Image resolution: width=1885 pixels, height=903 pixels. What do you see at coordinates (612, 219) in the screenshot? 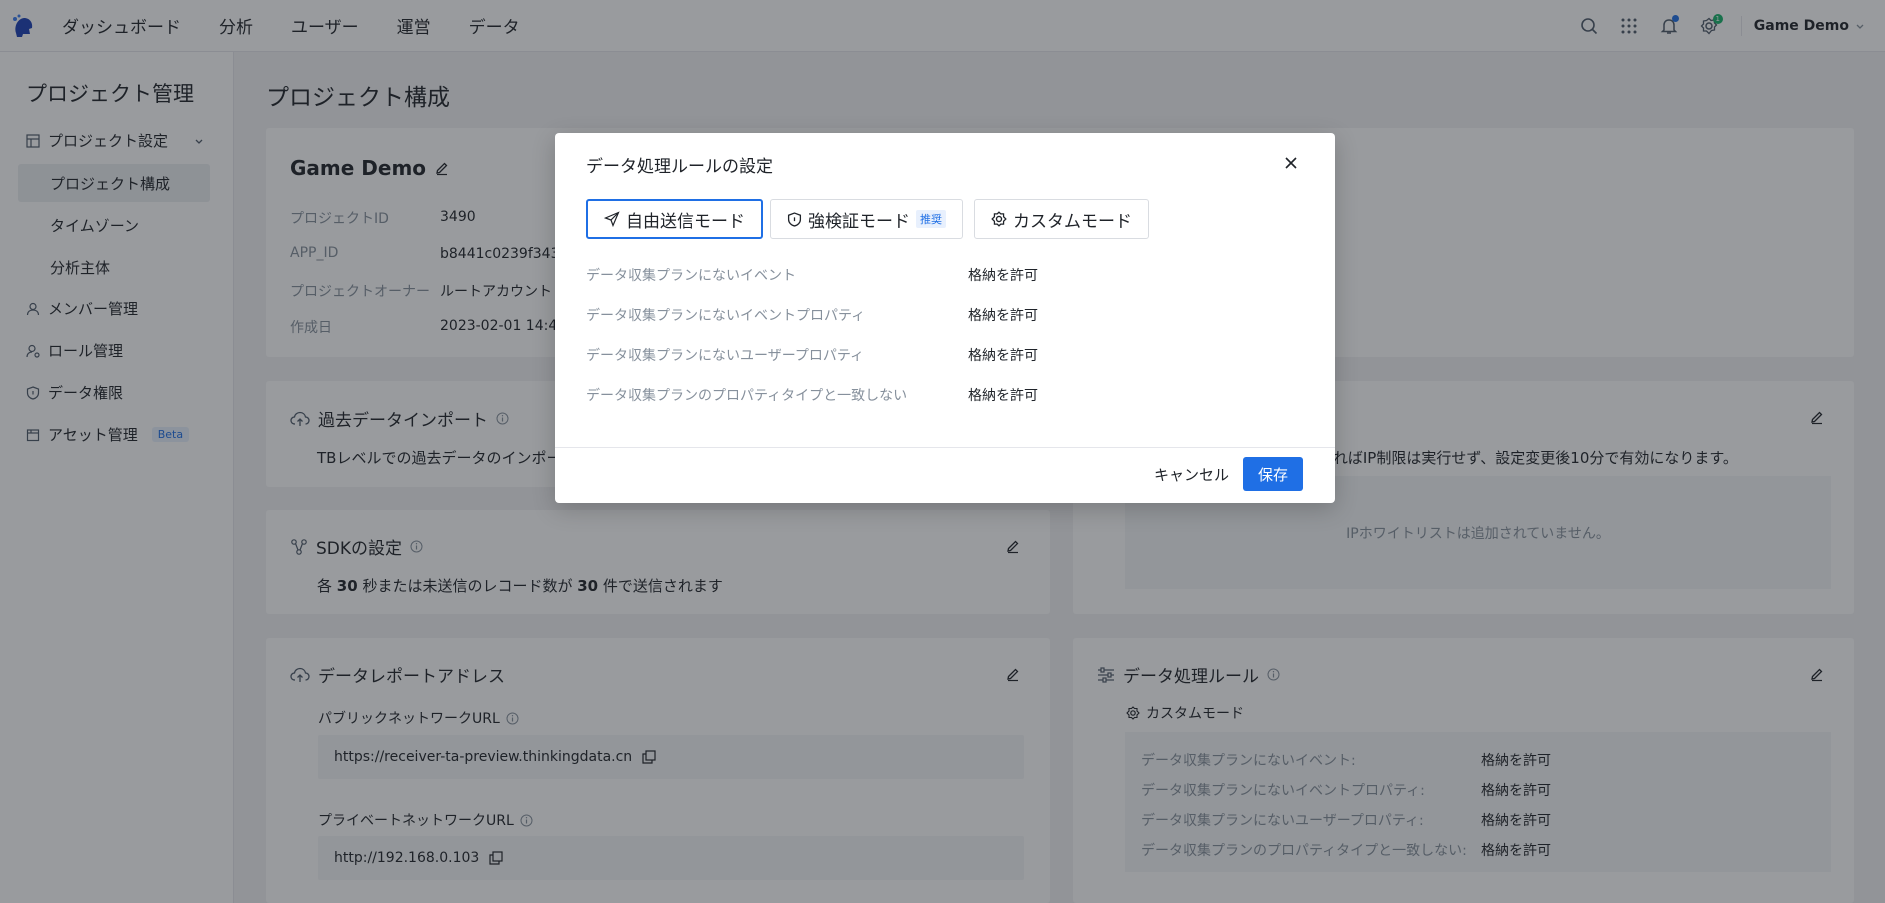
I see `send-icon` at bounding box center [612, 219].